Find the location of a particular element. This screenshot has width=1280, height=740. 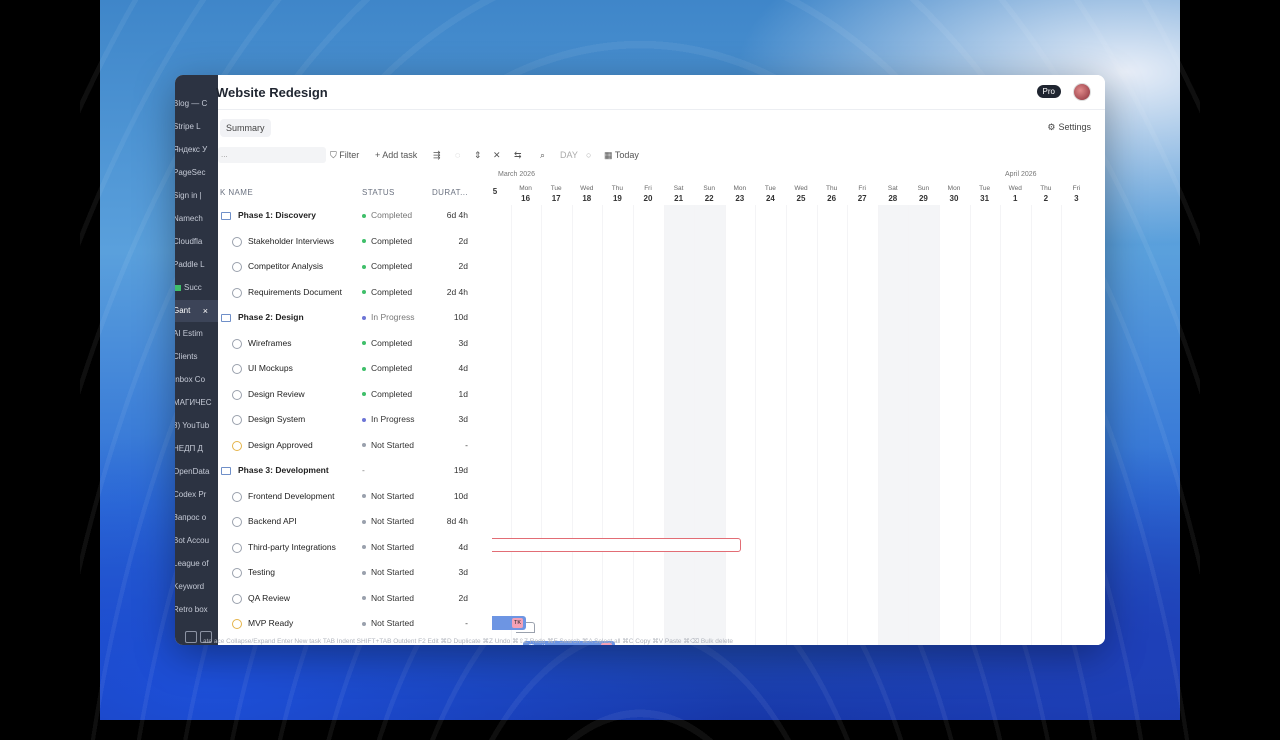

browser-tab: МАГИЧЕС is located at coordinates (196, 403).